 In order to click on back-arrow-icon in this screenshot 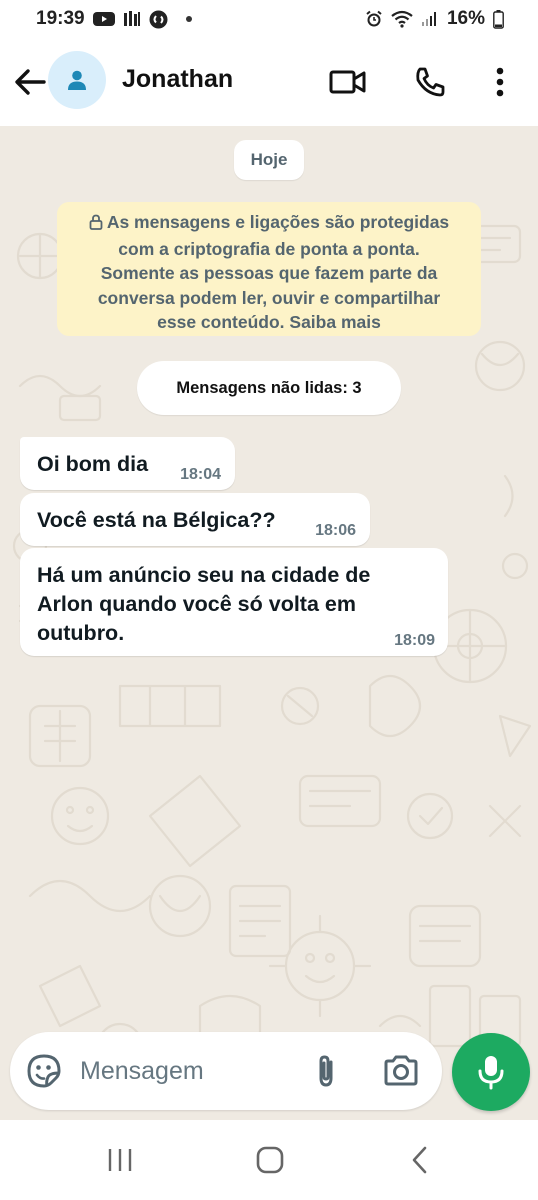, I will do `click(30, 82)`.